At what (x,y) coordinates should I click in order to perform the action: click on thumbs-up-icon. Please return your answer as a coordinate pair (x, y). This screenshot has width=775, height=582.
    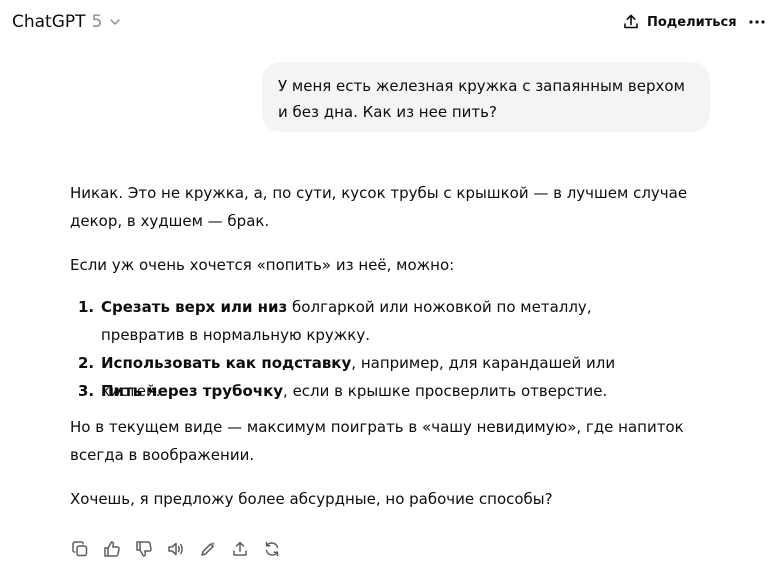
    Looking at the image, I should click on (112, 549).